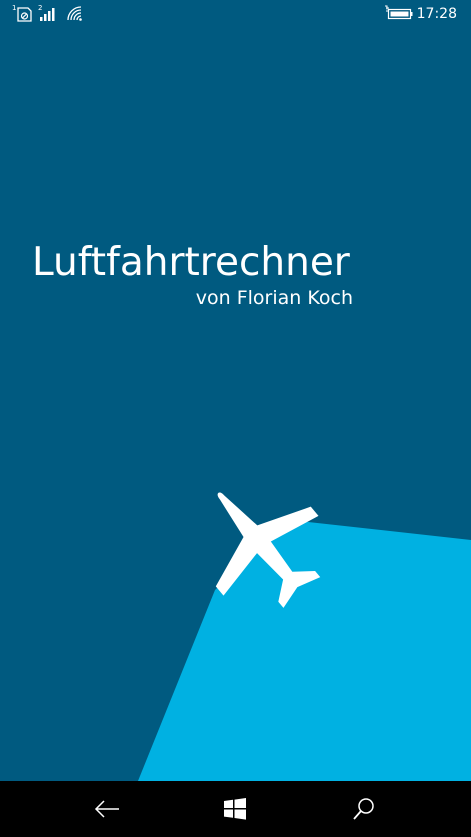  What do you see at coordinates (22, 13) in the screenshot?
I see `sim1-no-signal-icon: 1` at bounding box center [22, 13].